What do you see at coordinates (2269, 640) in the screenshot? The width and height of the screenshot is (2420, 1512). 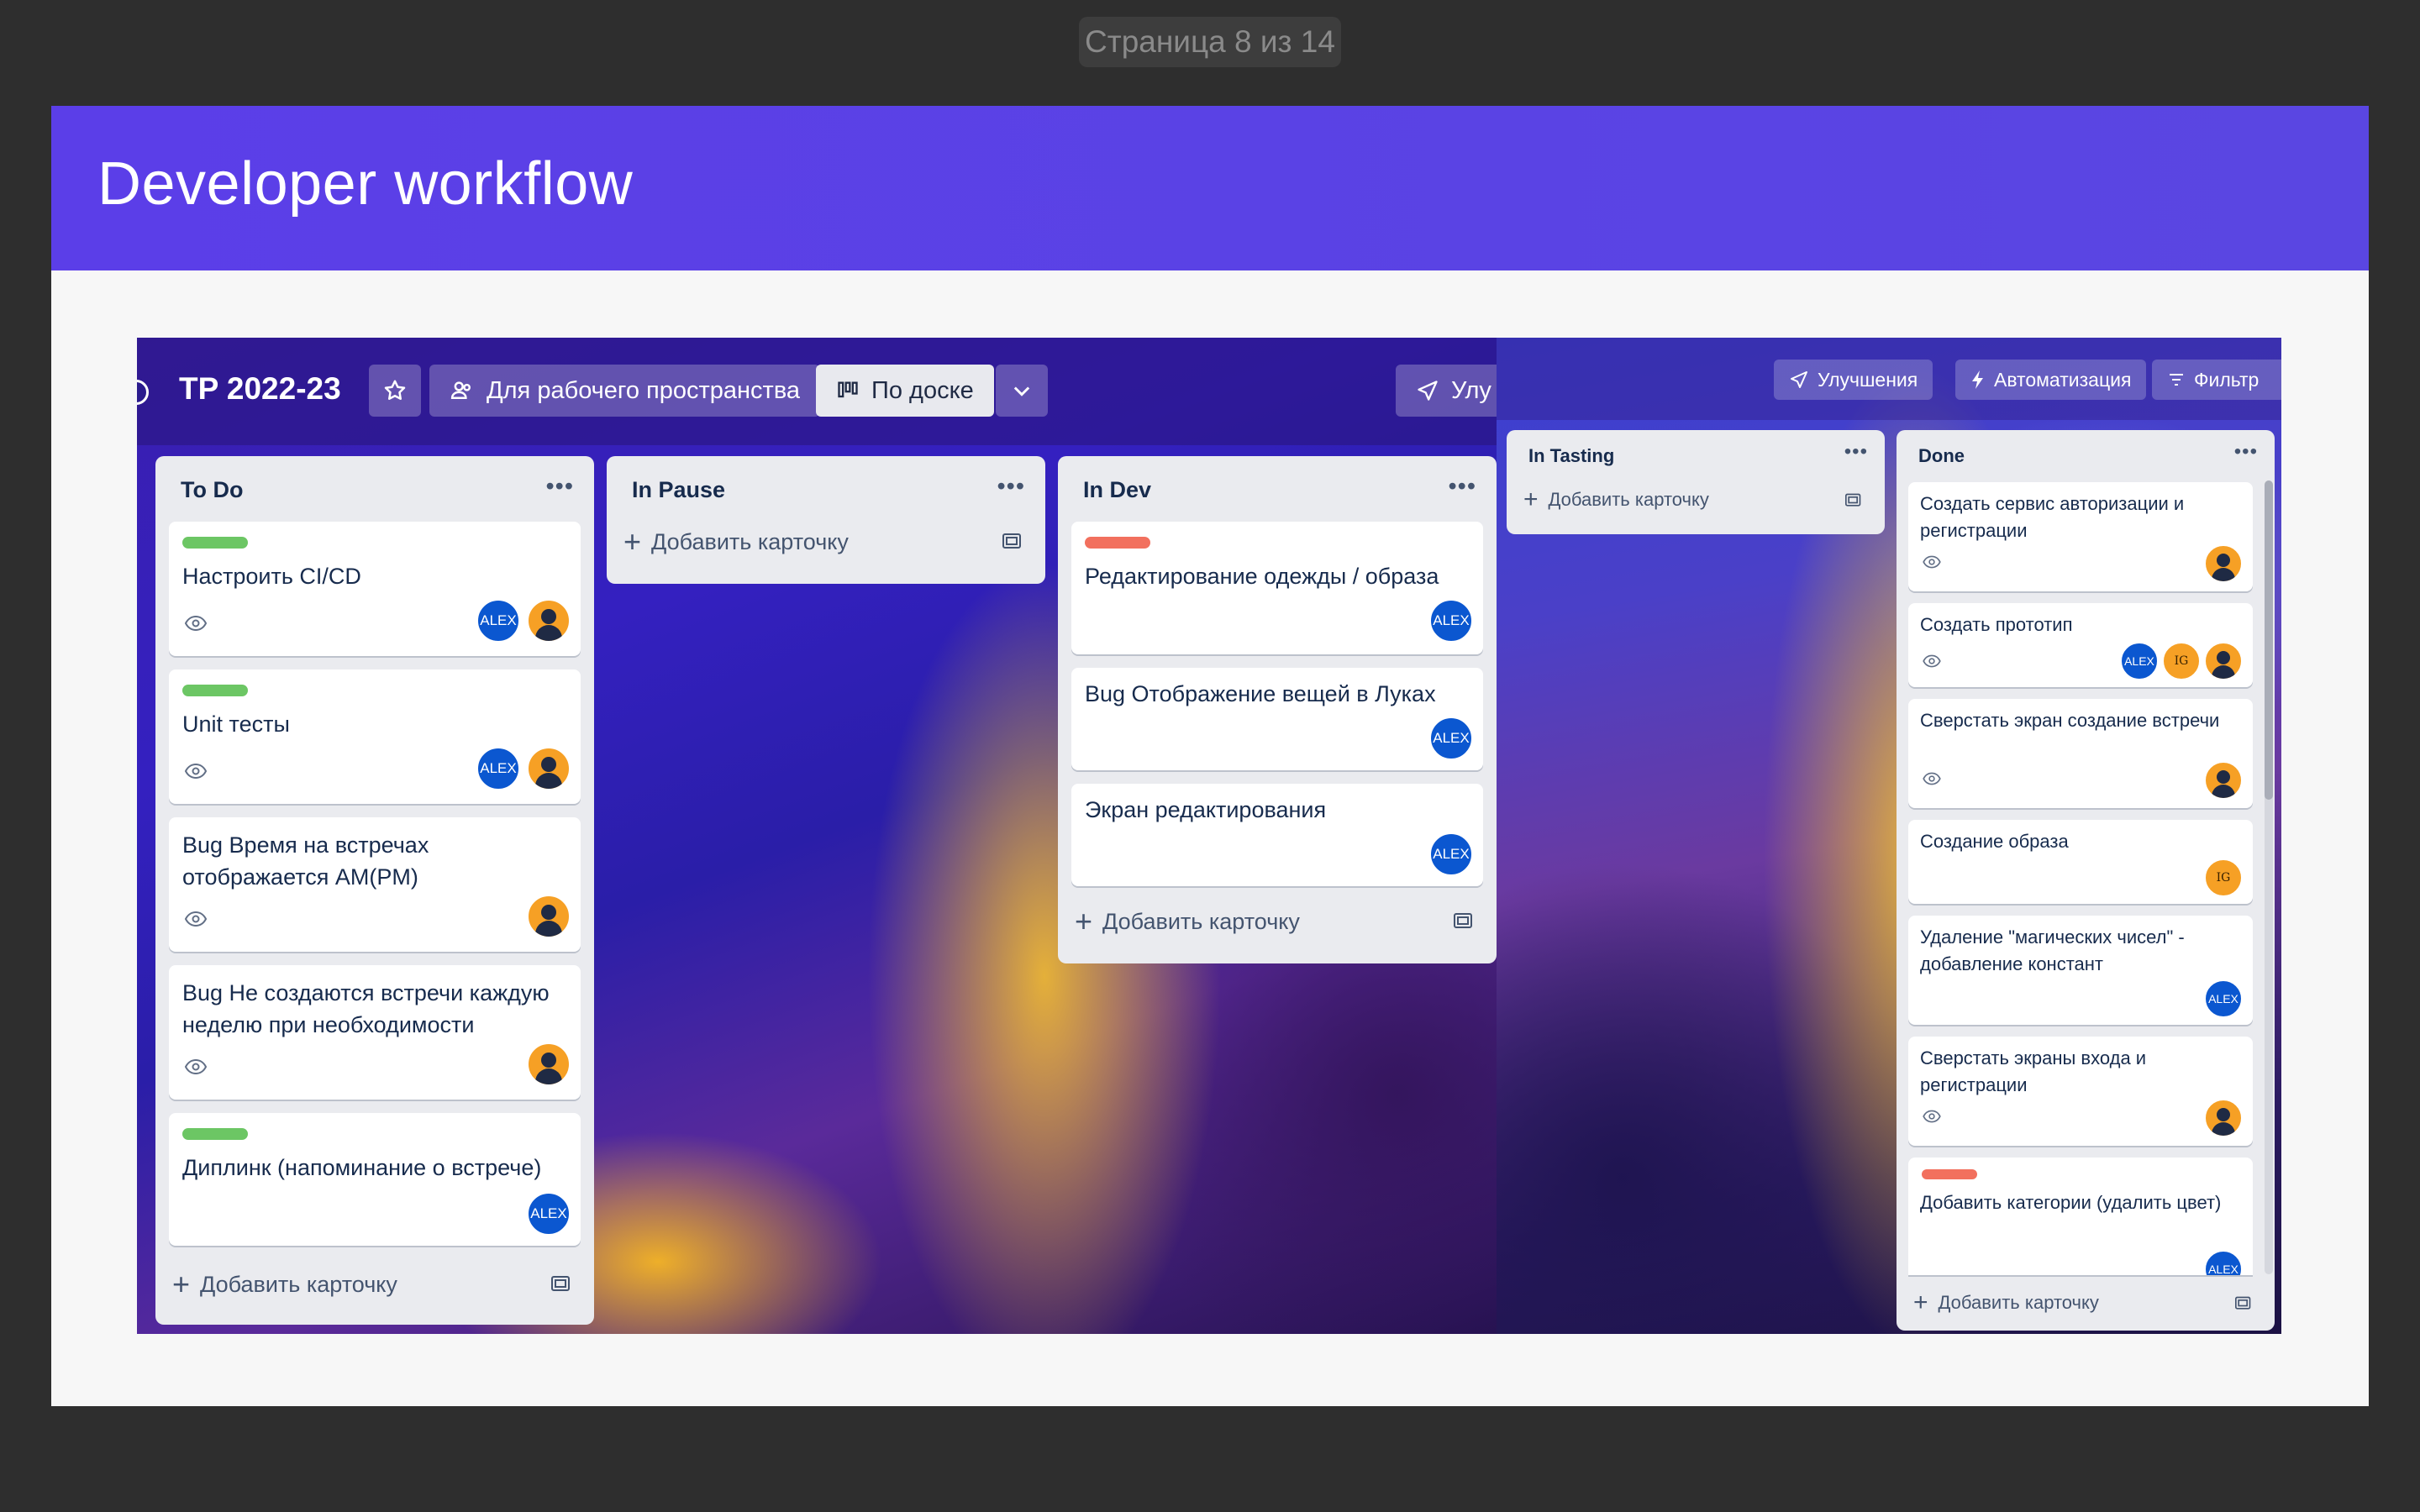 I see `scrollbar-thumb` at bounding box center [2269, 640].